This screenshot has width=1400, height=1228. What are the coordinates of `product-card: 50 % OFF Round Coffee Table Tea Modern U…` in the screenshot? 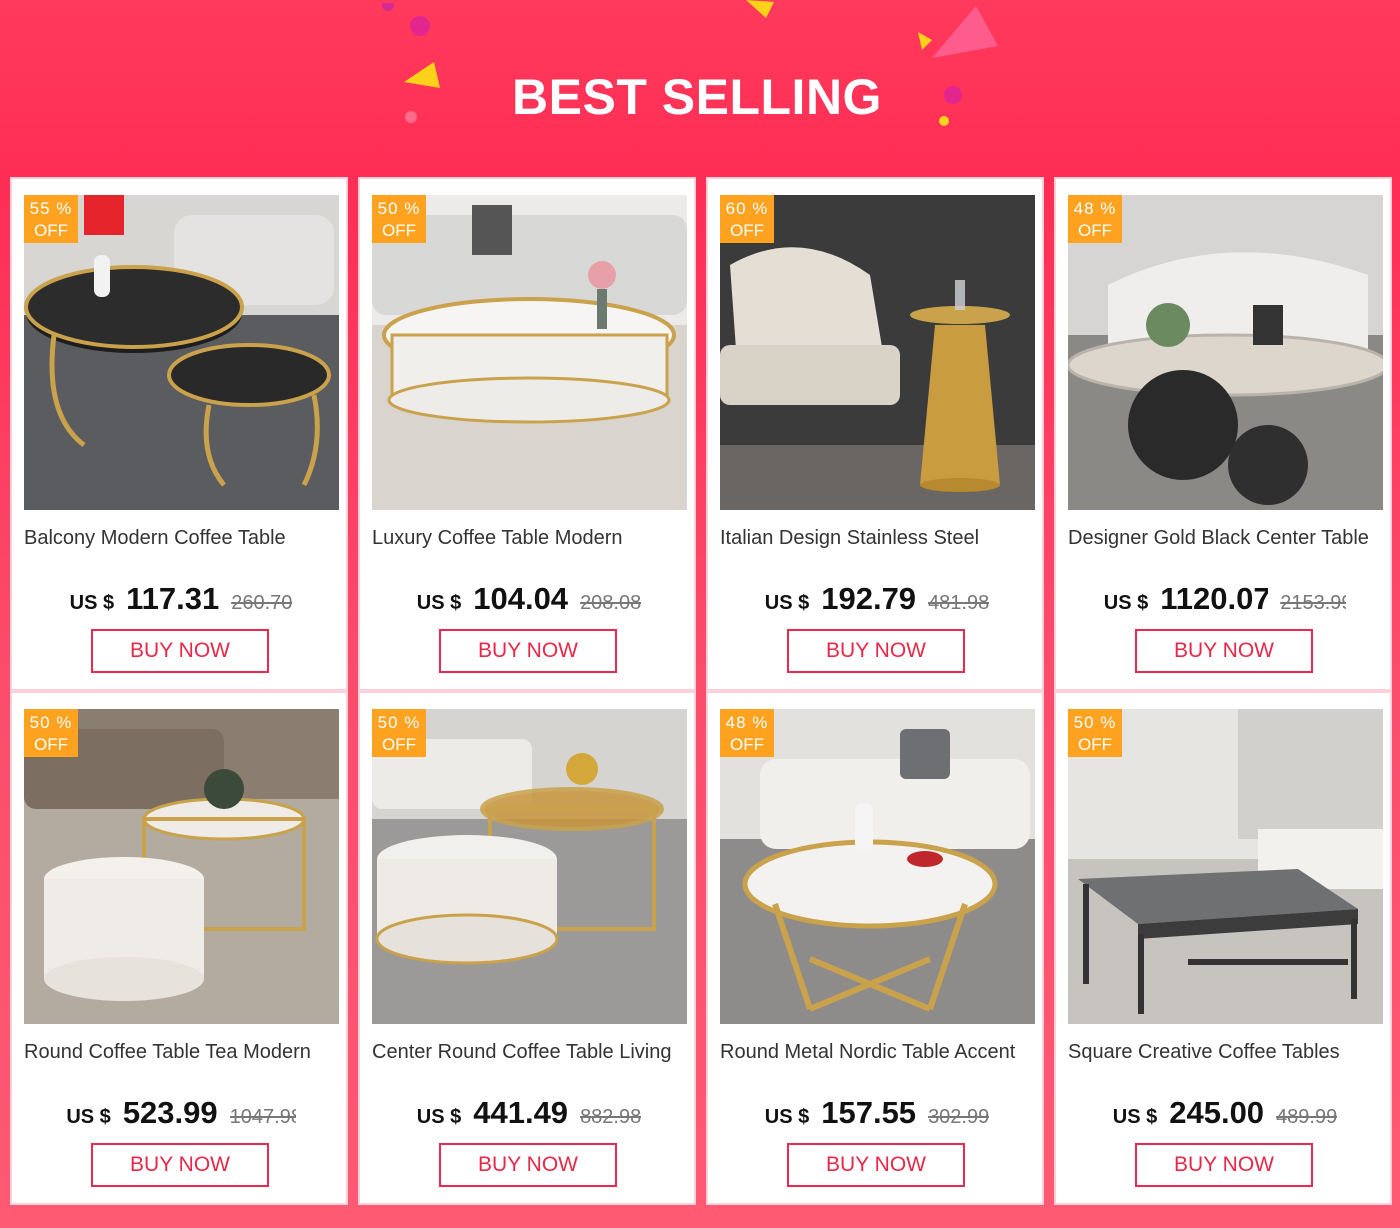 It's located at (179, 948).